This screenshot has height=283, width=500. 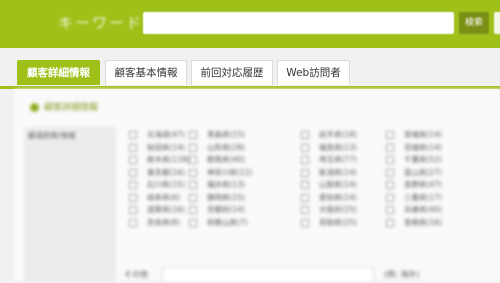 I want to click on prefecture-checkbox: 東京都(16), so click(x=157, y=173).